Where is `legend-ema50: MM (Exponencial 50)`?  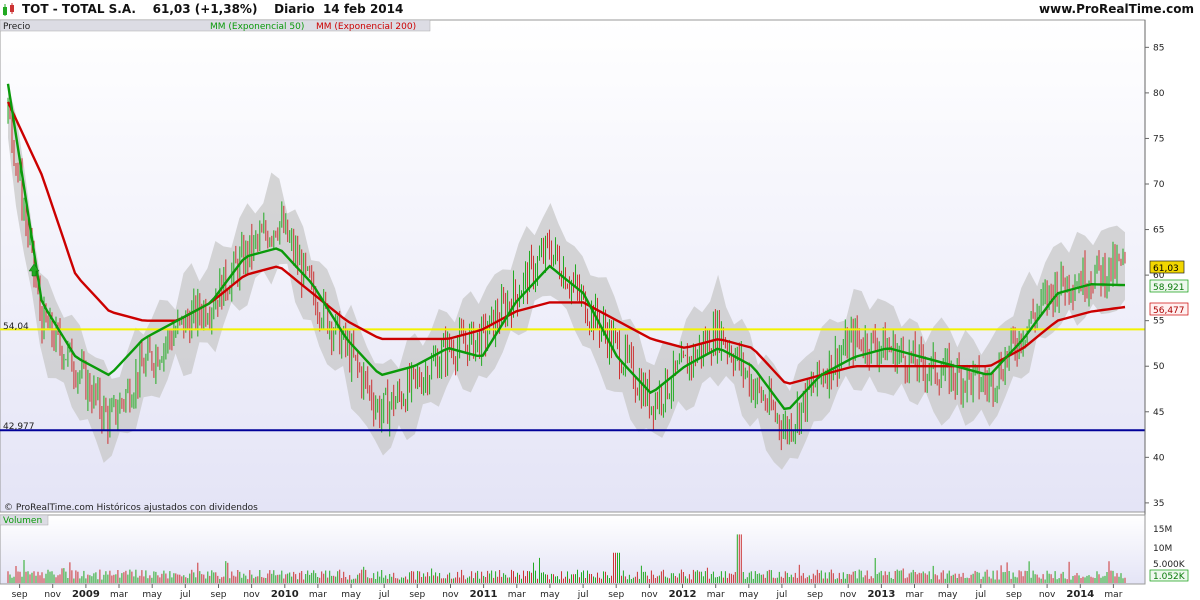
legend-ema50: MM (Exponencial 50) is located at coordinates (257, 27).